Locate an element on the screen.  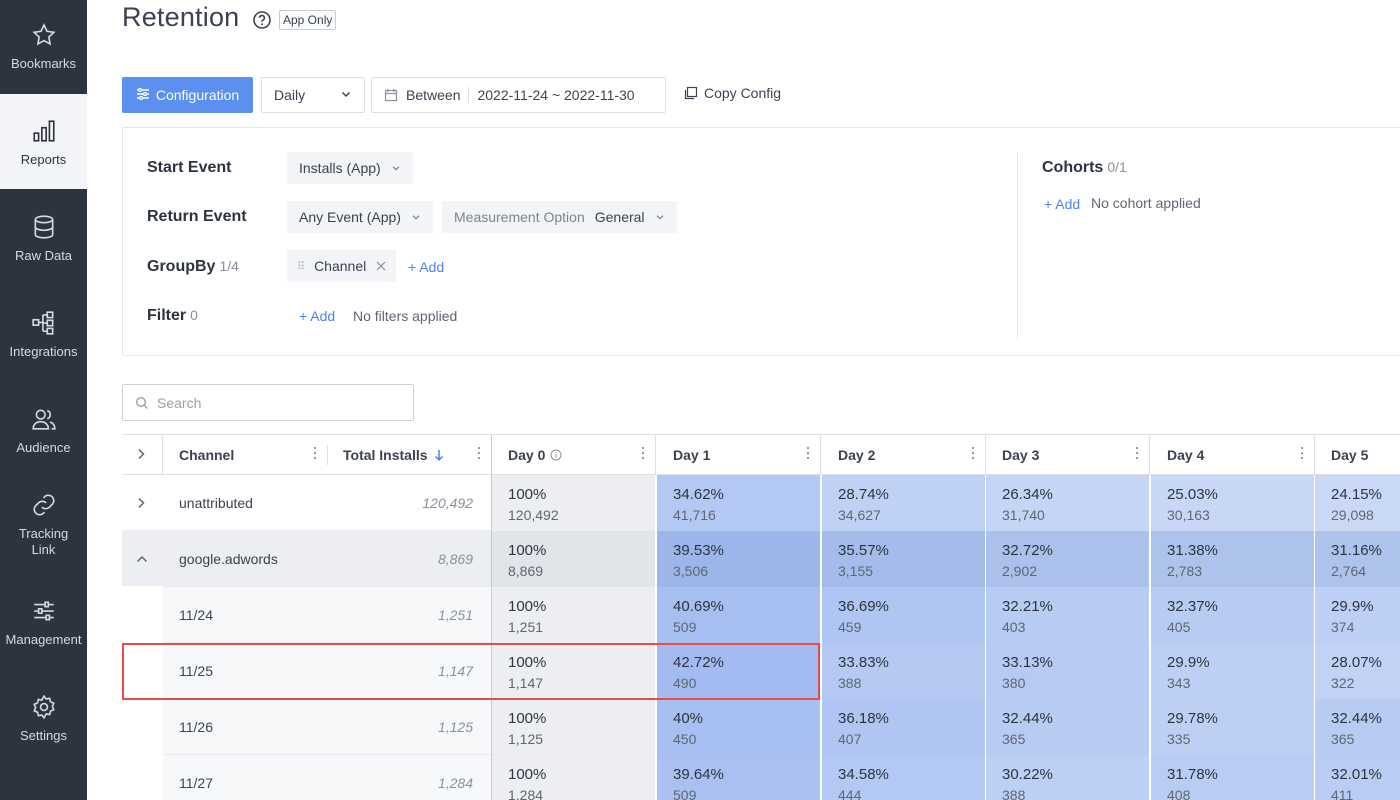
search-input: Search is located at coordinates (268, 402).